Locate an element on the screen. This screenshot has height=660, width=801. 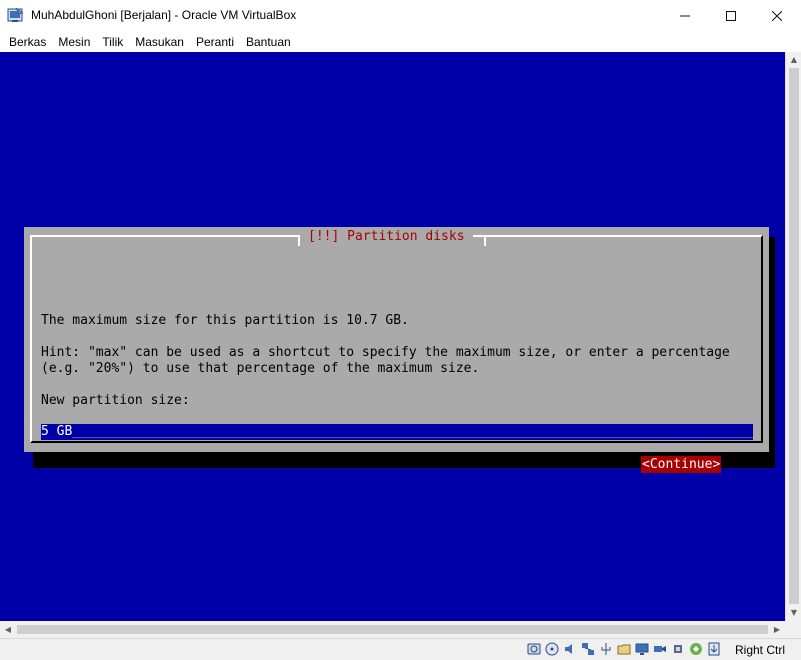
horizontal-scrollbar: ◀ ▶ is located at coordinates (392, 629).